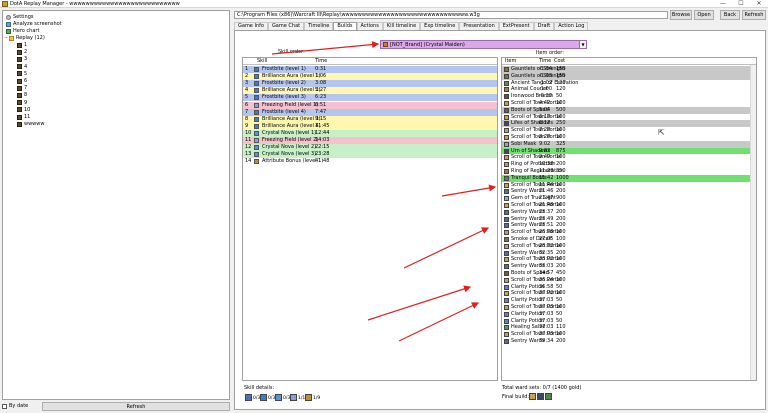  What do you see at coordinates (446, 248) in the screenshot?
I see `arrow-to-item-table` at bounding box center [446, 248].